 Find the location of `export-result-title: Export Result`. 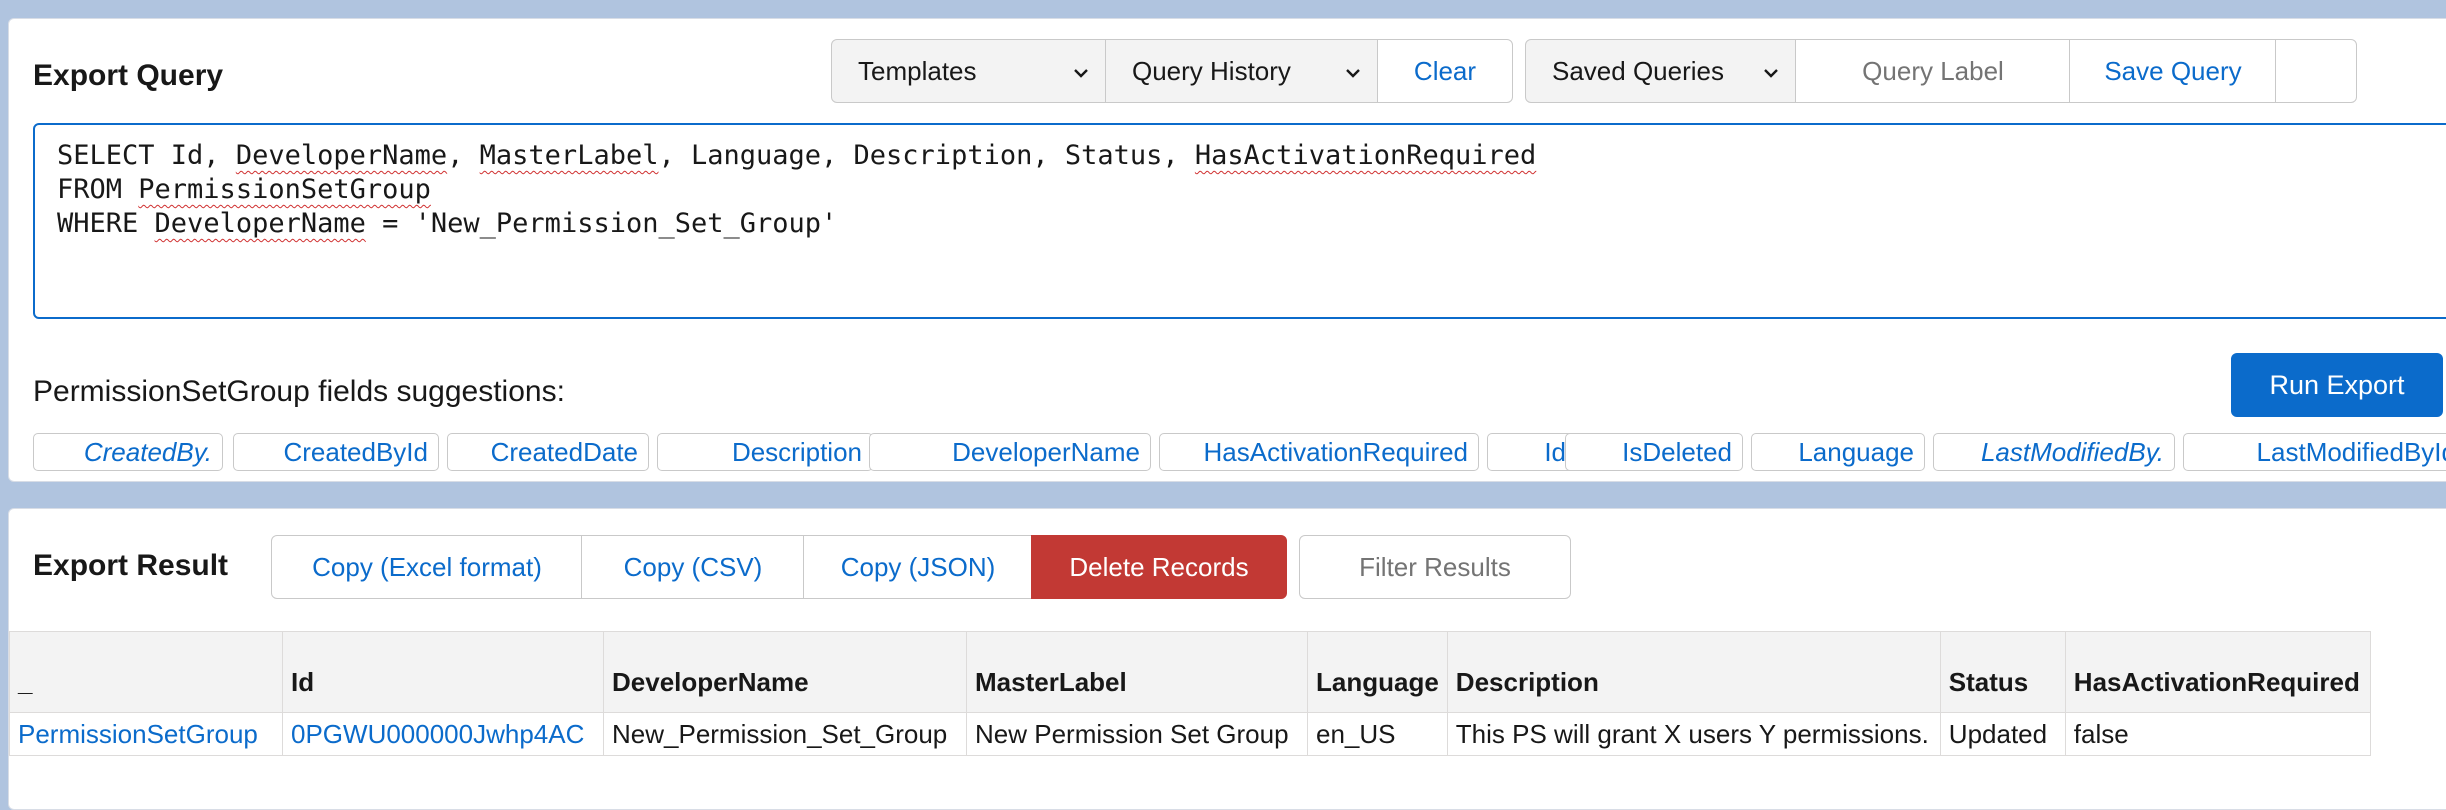

export-result-title: Export Result is located at coordinates (131, 565).